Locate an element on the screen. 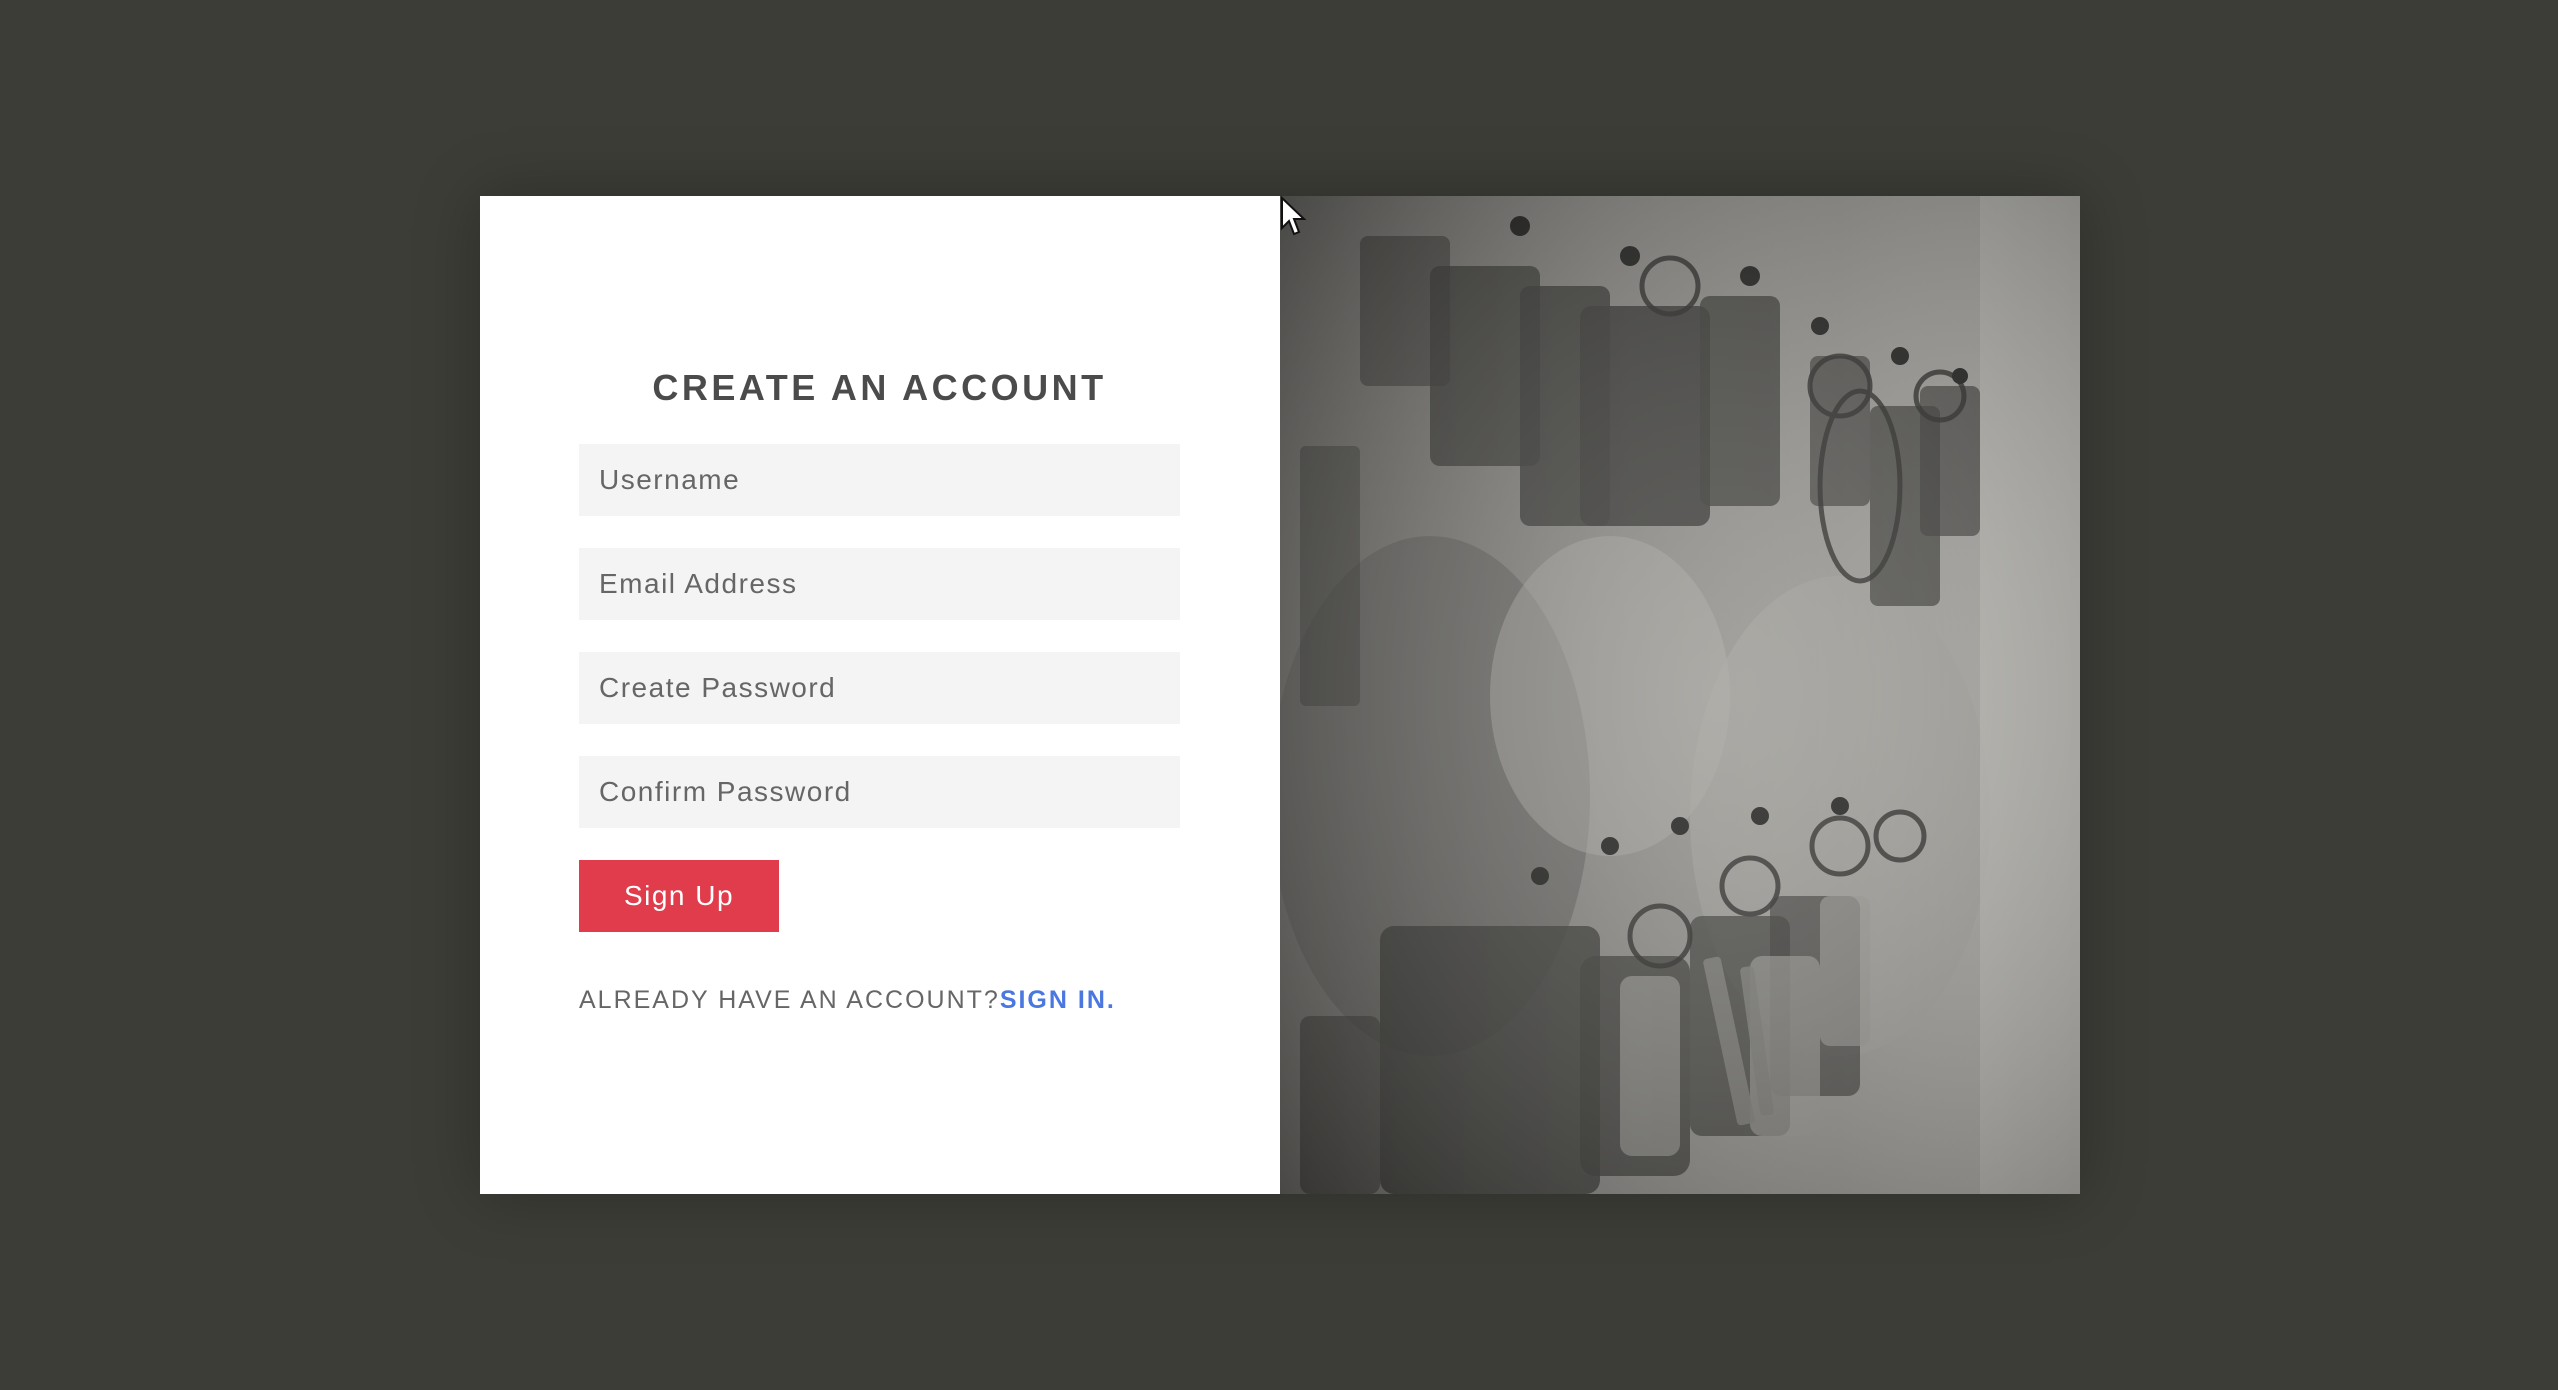  create-password-input is located at coordinates (879, 688).